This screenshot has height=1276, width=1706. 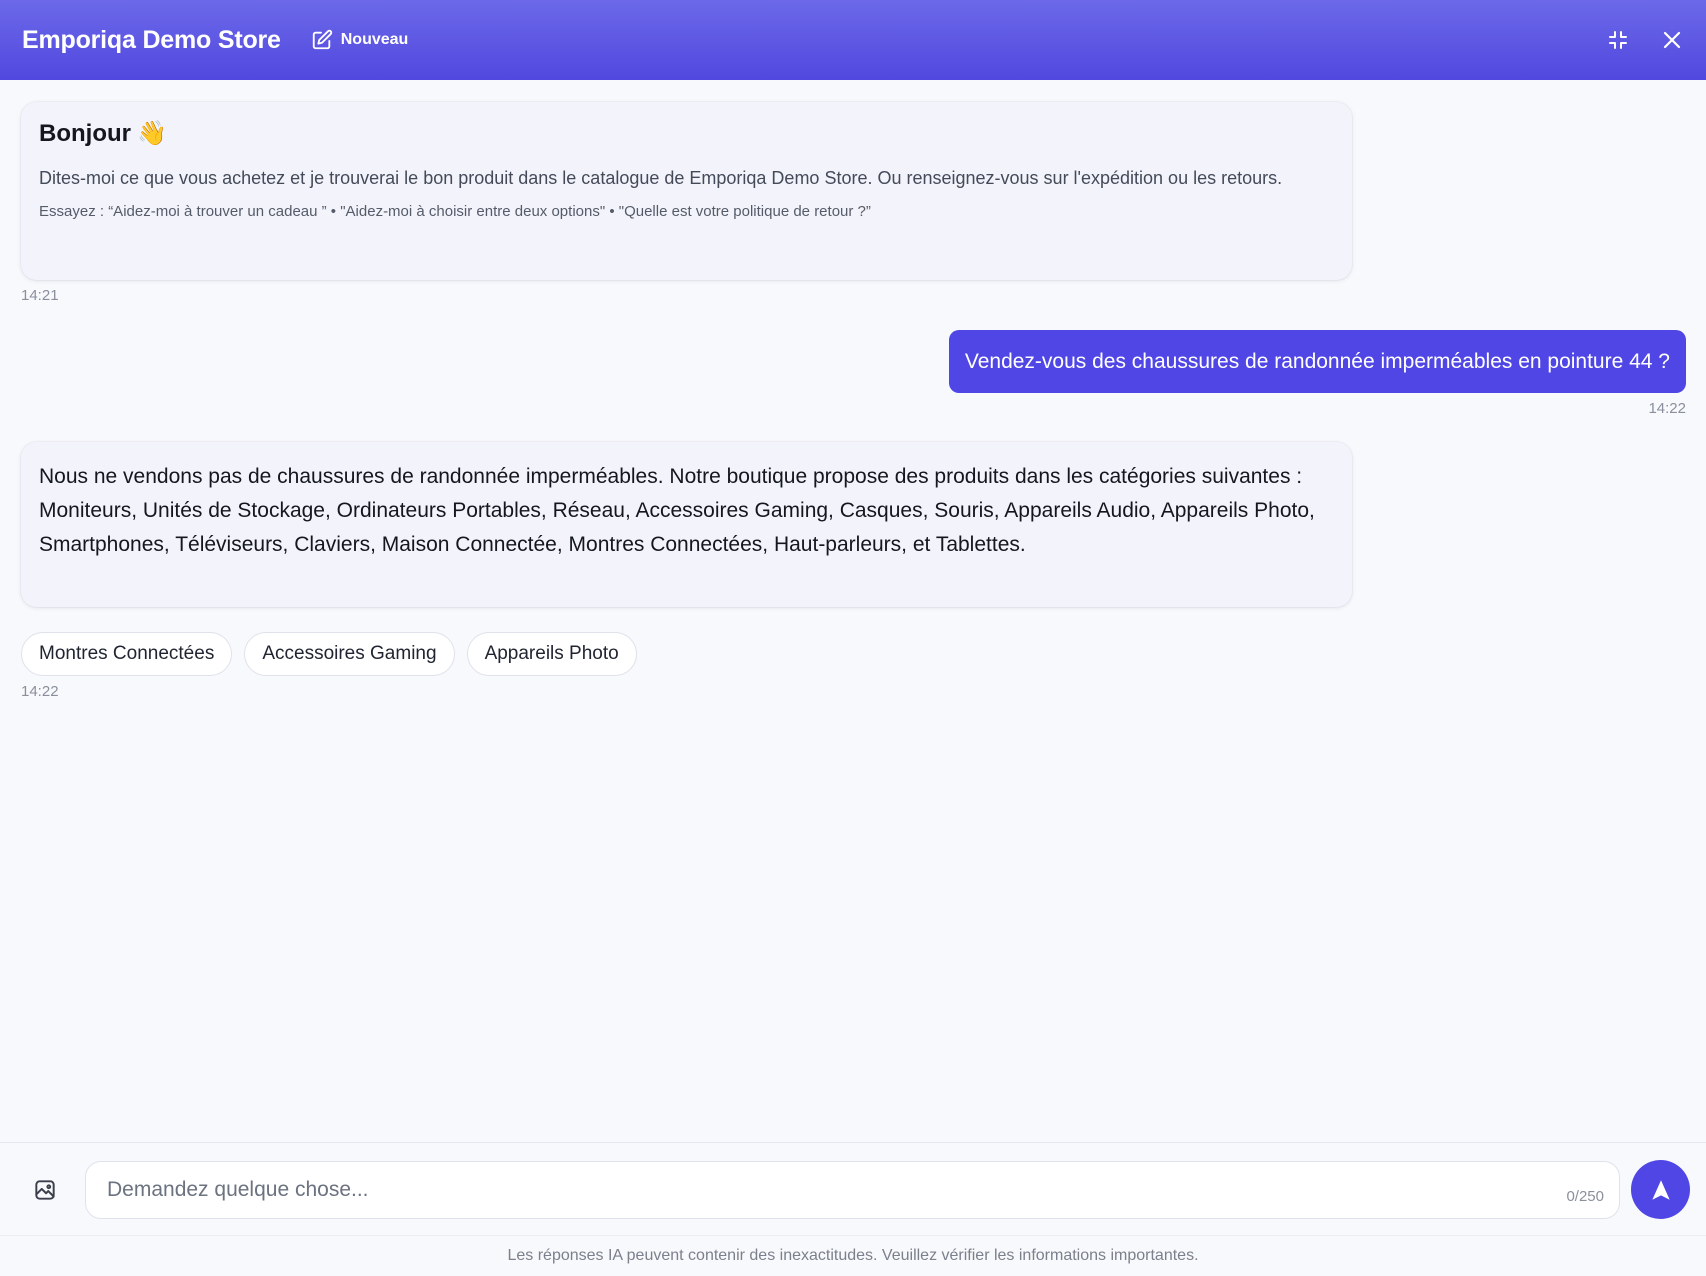 What do you see at coordinates (1585, 1196) in the screenshot?
I see `character-counter: 0/250` at bounding box center [1585, 1196].